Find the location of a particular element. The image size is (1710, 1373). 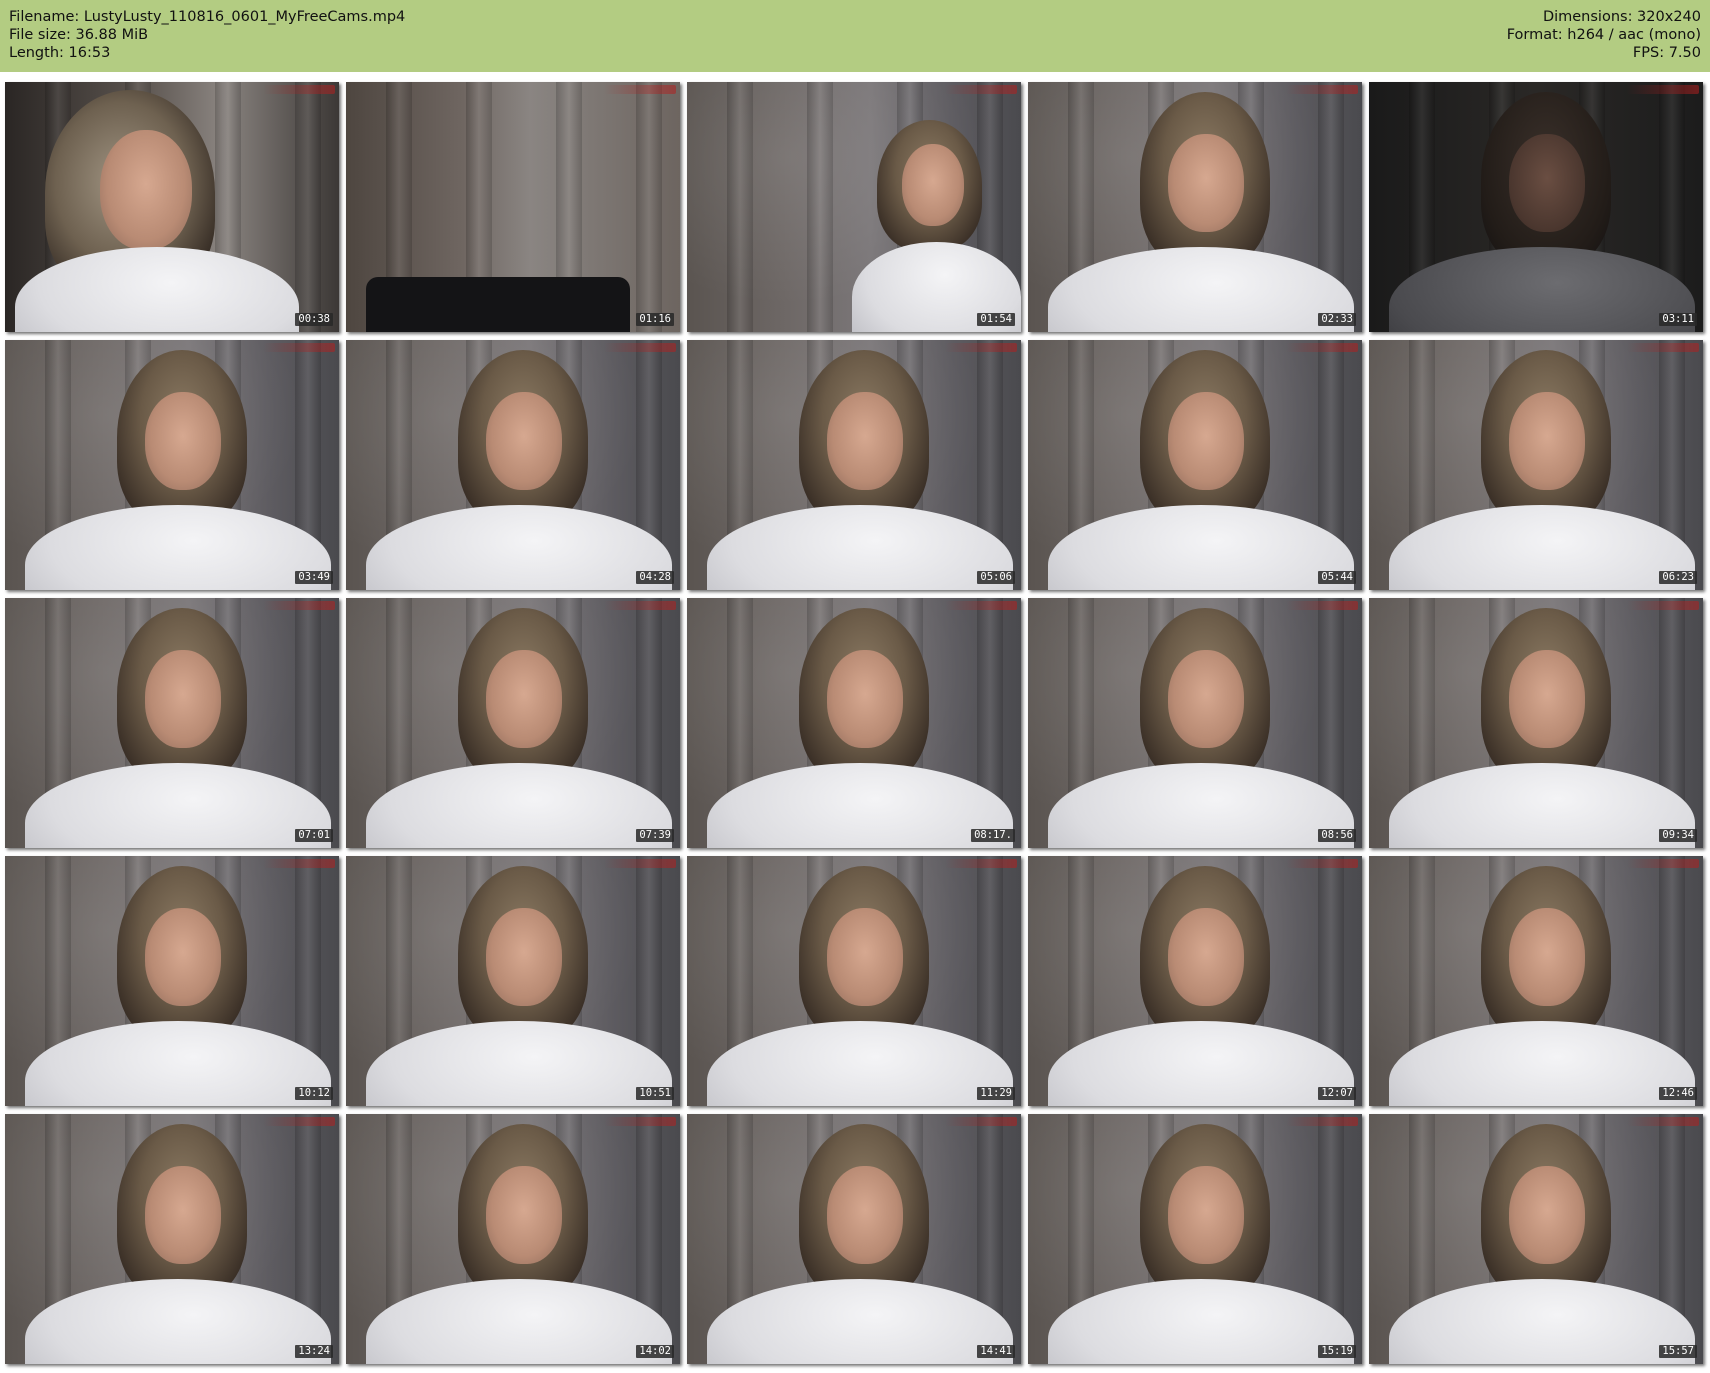

video-thumbnail: 07:01 is located at coordinates (172, 723).